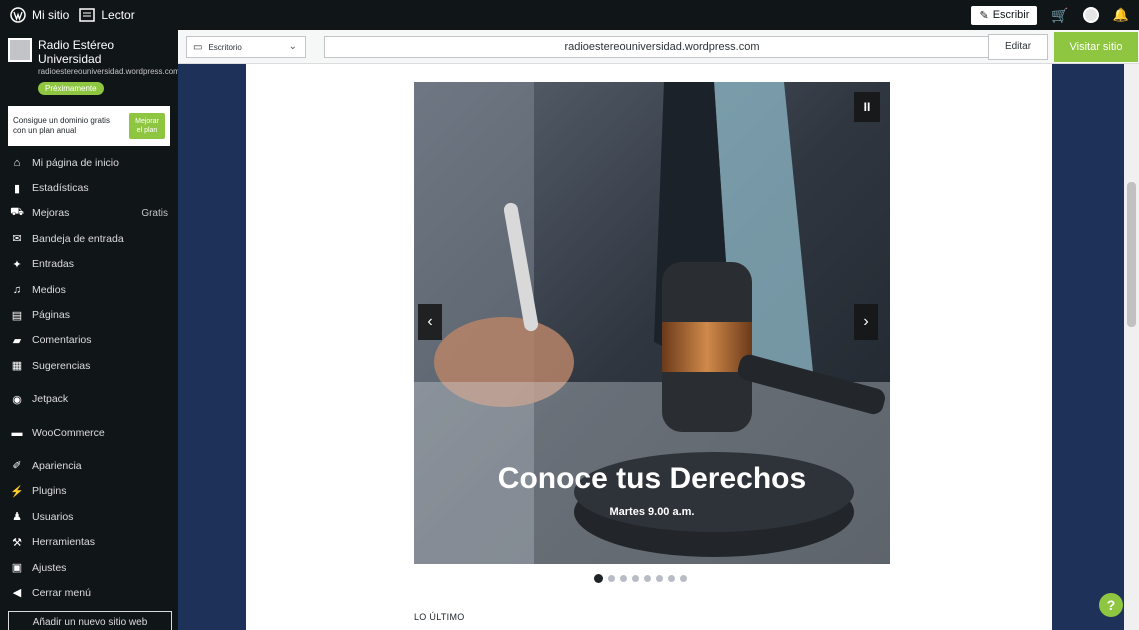 This screenshot has width=1139, height=630. I want to click on device-select: ▭ Escritorio ⌄, so click(246, 47).